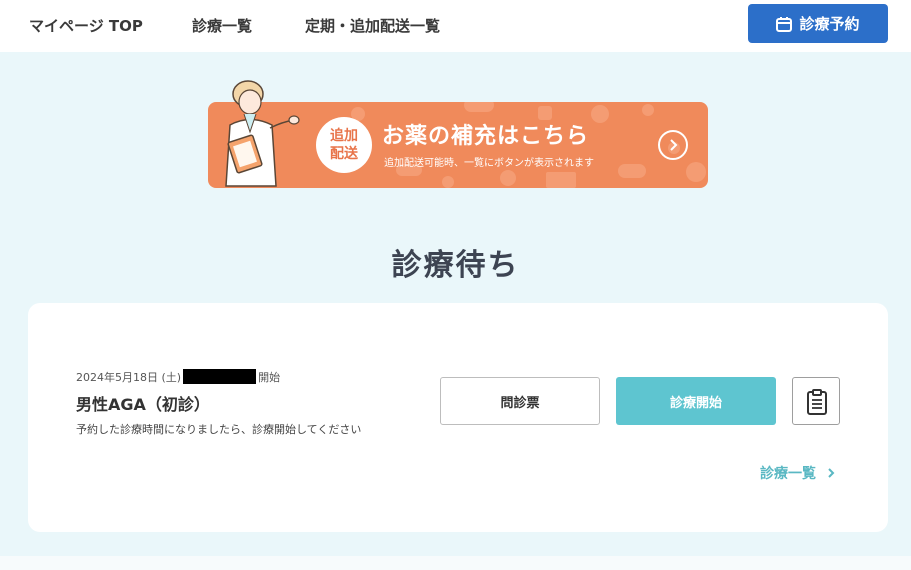 The image size is (911, 570). I want to click on calendar-icon, so click(784, 24).